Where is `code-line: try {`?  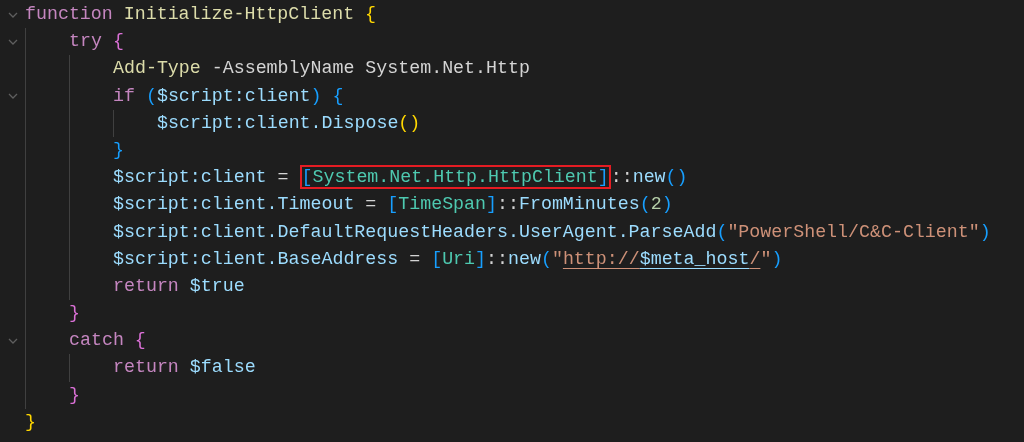 code-line: try { is located at coordinates (96, 42).